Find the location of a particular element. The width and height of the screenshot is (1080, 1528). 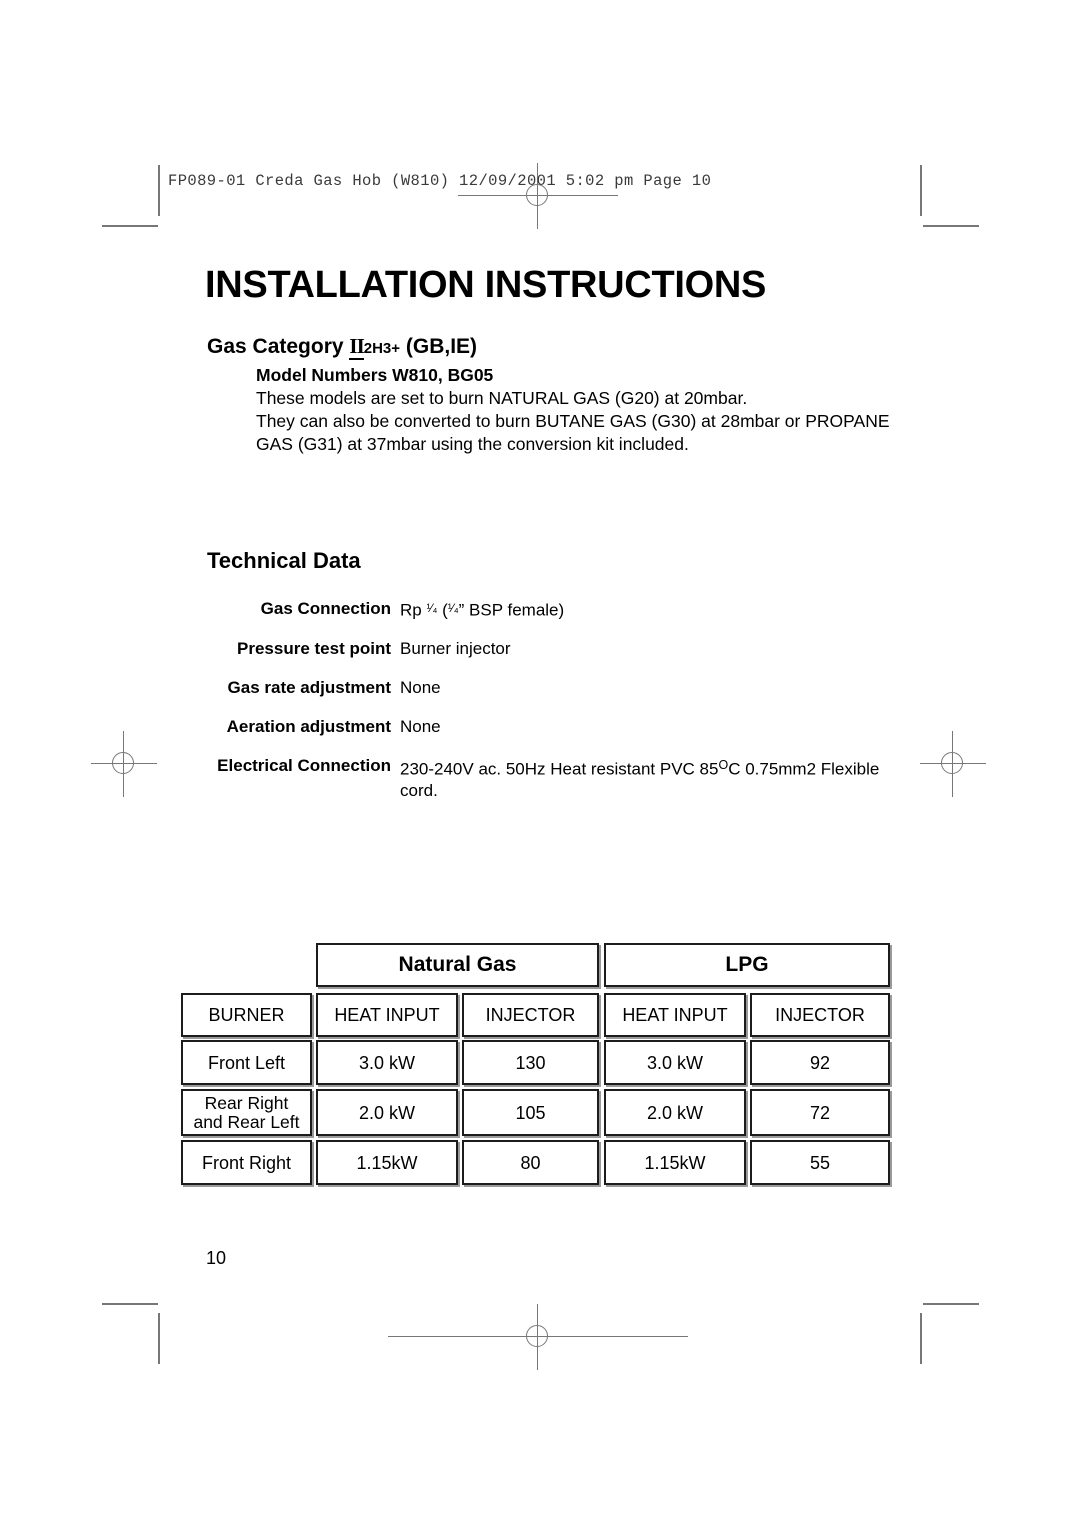

table-row-lpg-heat: 1.15kW is located at coordinates (675, 1162).